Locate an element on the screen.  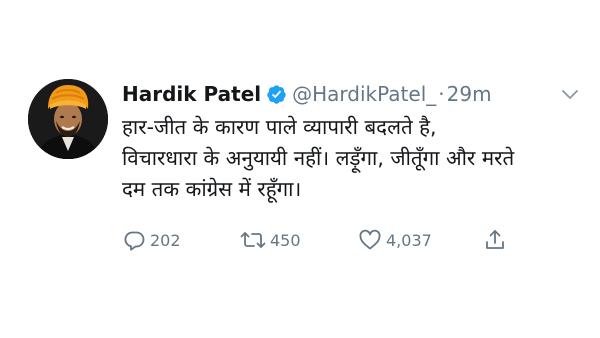
tweet-header: Hardik Patel @HardikPatel_ · 29m is located at coordinates (352, 94).